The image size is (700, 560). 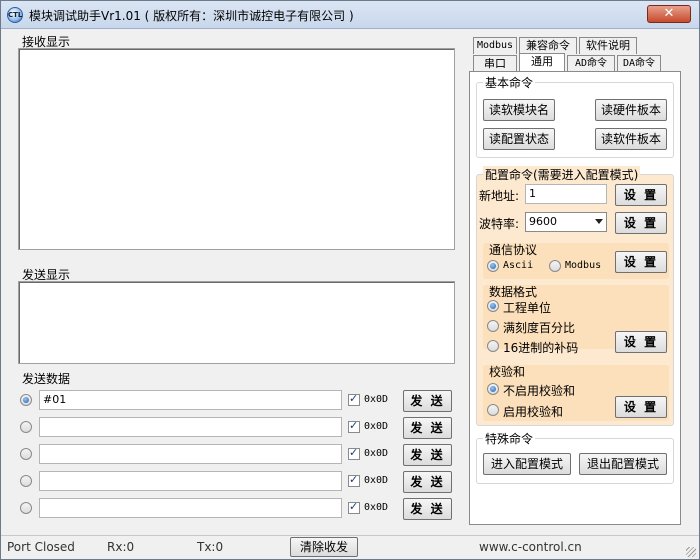 I want to click on read-software-version-button: 读软件板本, so click(x=631, y=139).